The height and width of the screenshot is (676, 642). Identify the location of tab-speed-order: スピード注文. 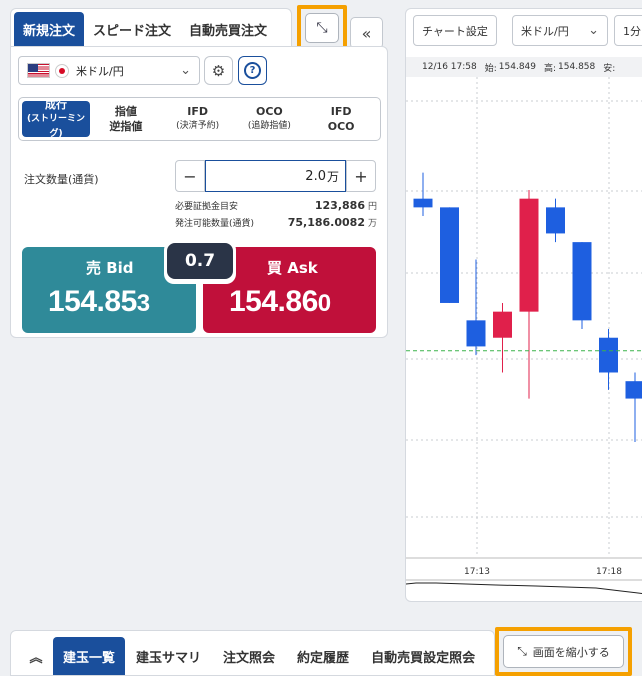
(132, 29).